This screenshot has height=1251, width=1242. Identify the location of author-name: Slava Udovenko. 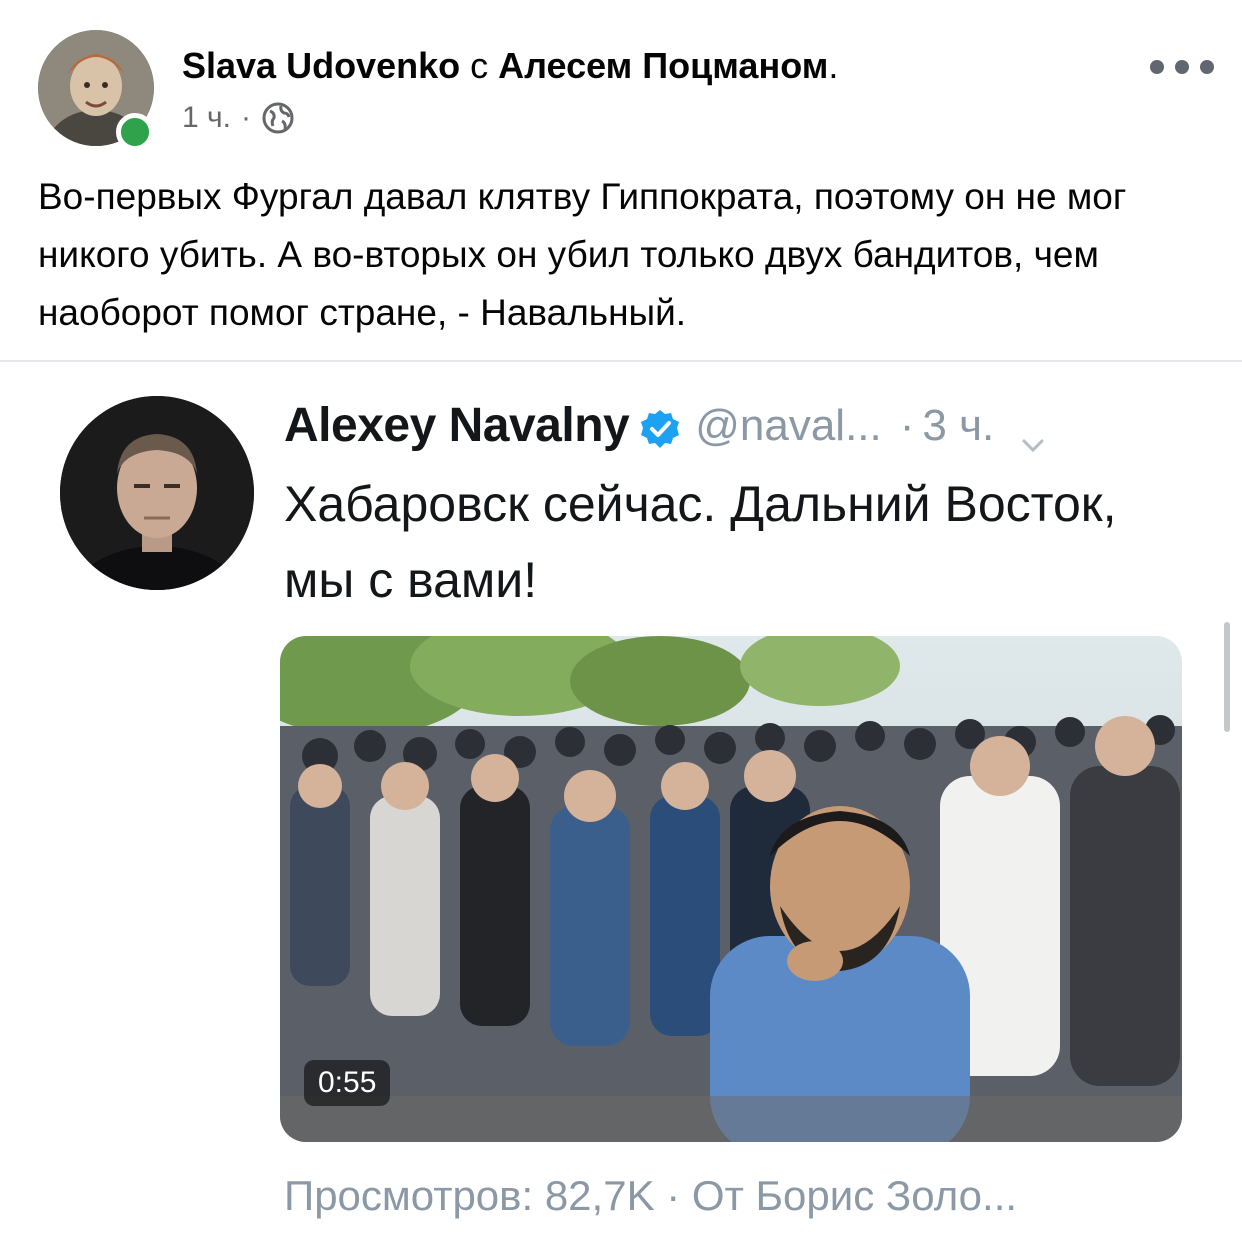
(321, 65).